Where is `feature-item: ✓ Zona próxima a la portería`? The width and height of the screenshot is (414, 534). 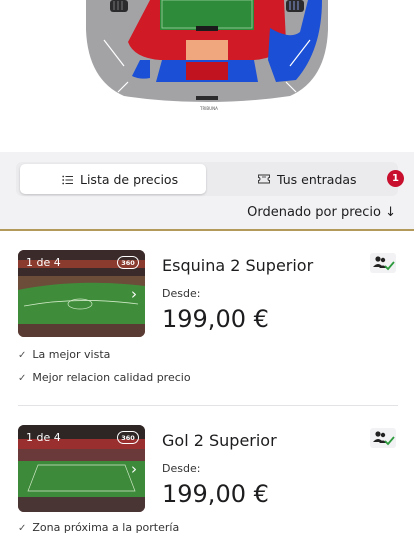 feature-item: ✓ Zona próxima a la portería is located at coordinates (98, 527).